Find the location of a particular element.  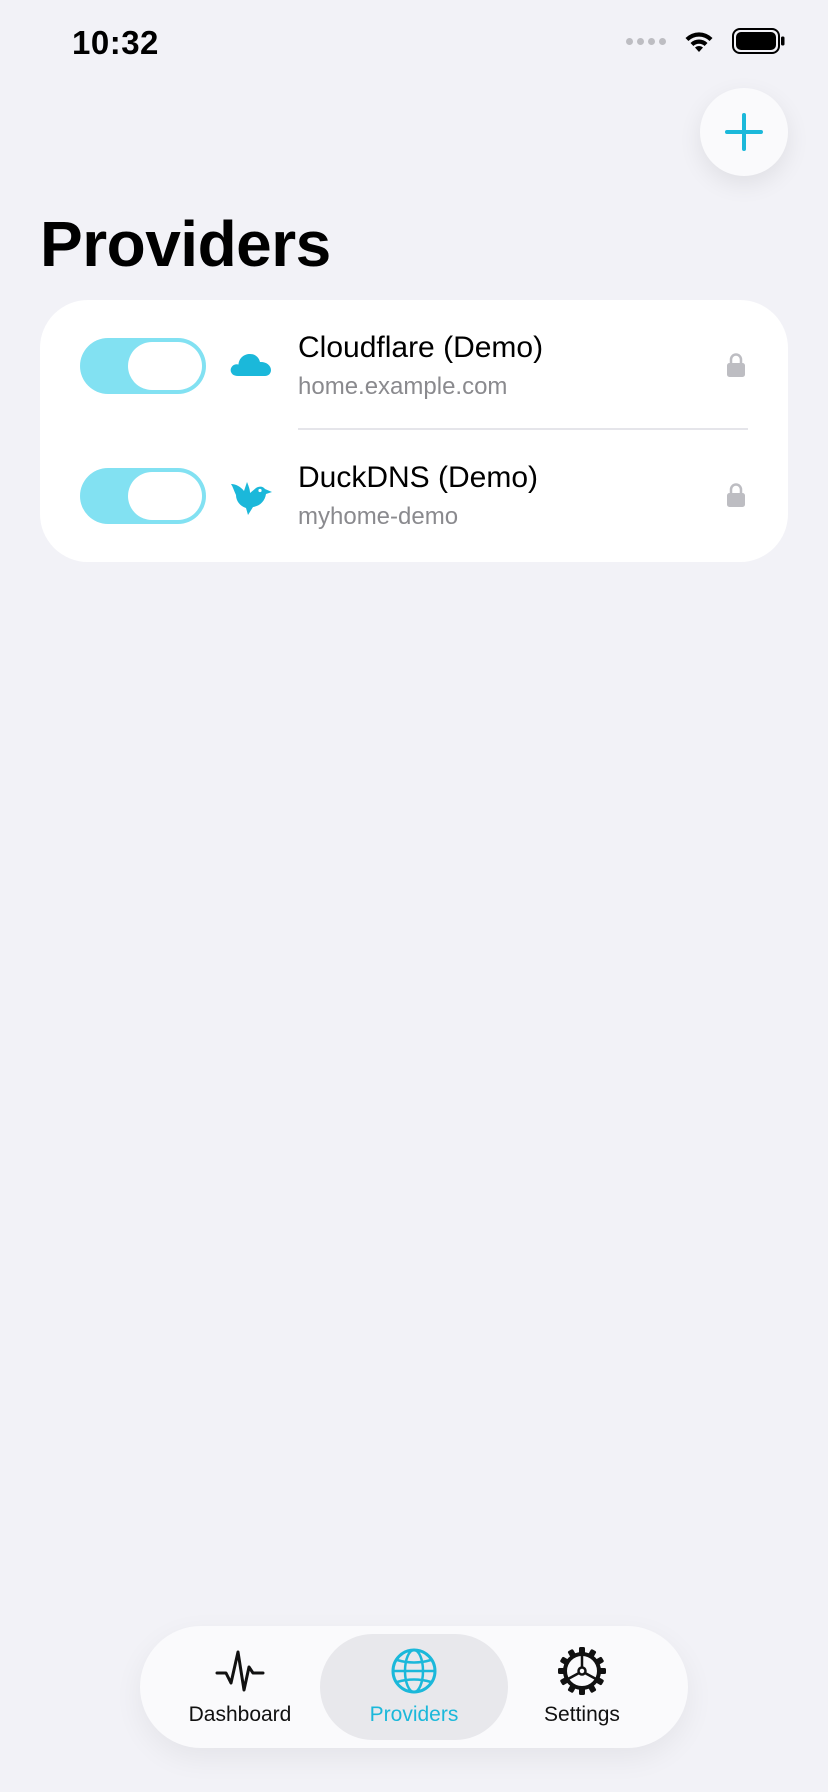

tab-providers: Providers is located at coordinates (414, 1687).